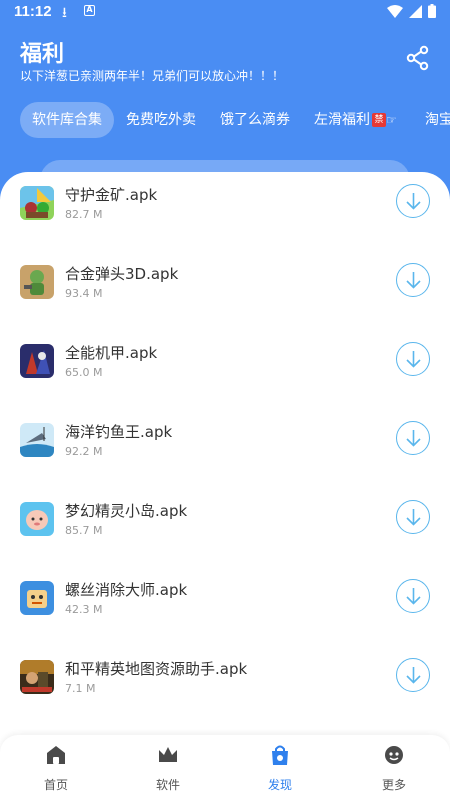 The width and height of the screenshot is (450, 800). I want to click on bottom-navigation: 首页 软件 发现 更多, so click(225, 767).